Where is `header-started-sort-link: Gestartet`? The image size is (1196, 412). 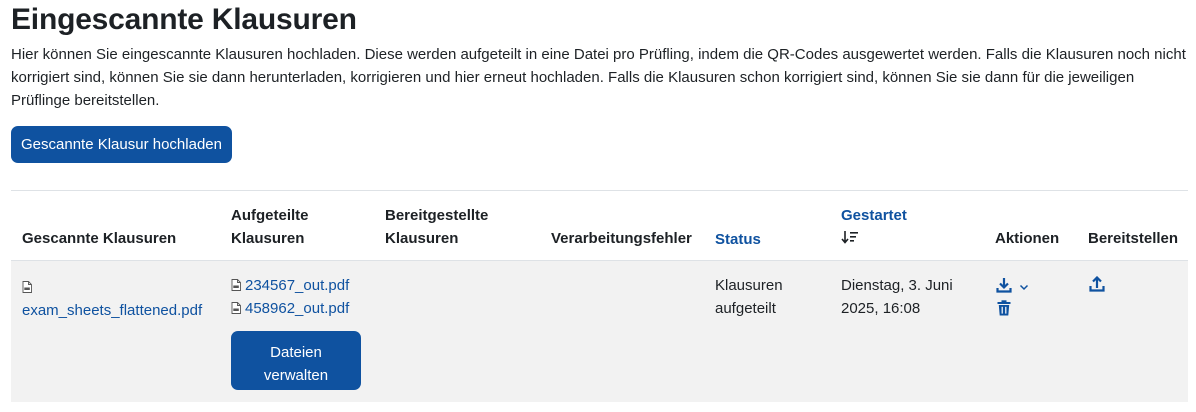 header-started-sort-link: Gestartet is located at coordinates (874, 227).